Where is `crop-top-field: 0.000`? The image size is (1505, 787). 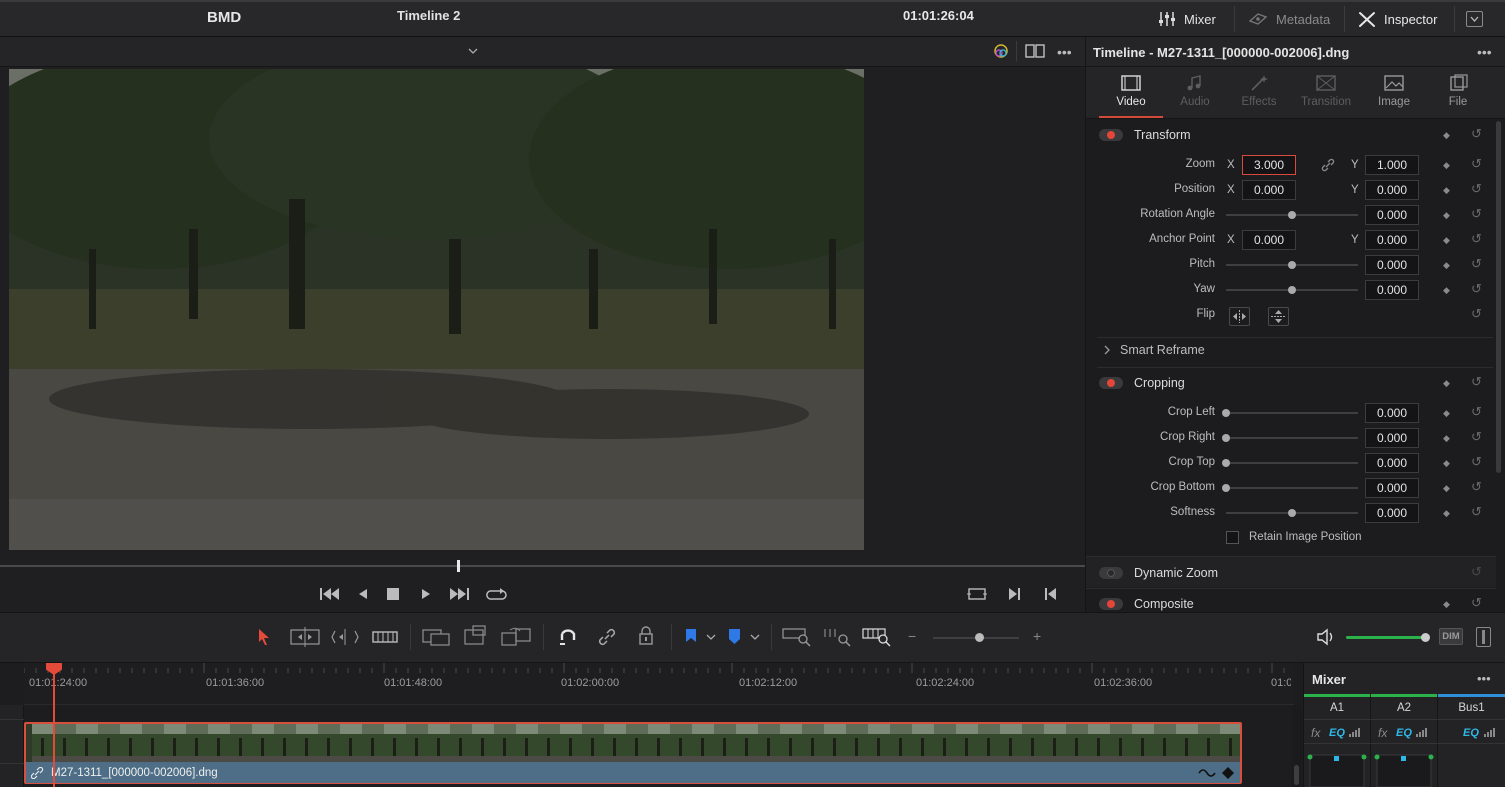 crop-top-field: 0.000 is located at coordinates (1392, 463).